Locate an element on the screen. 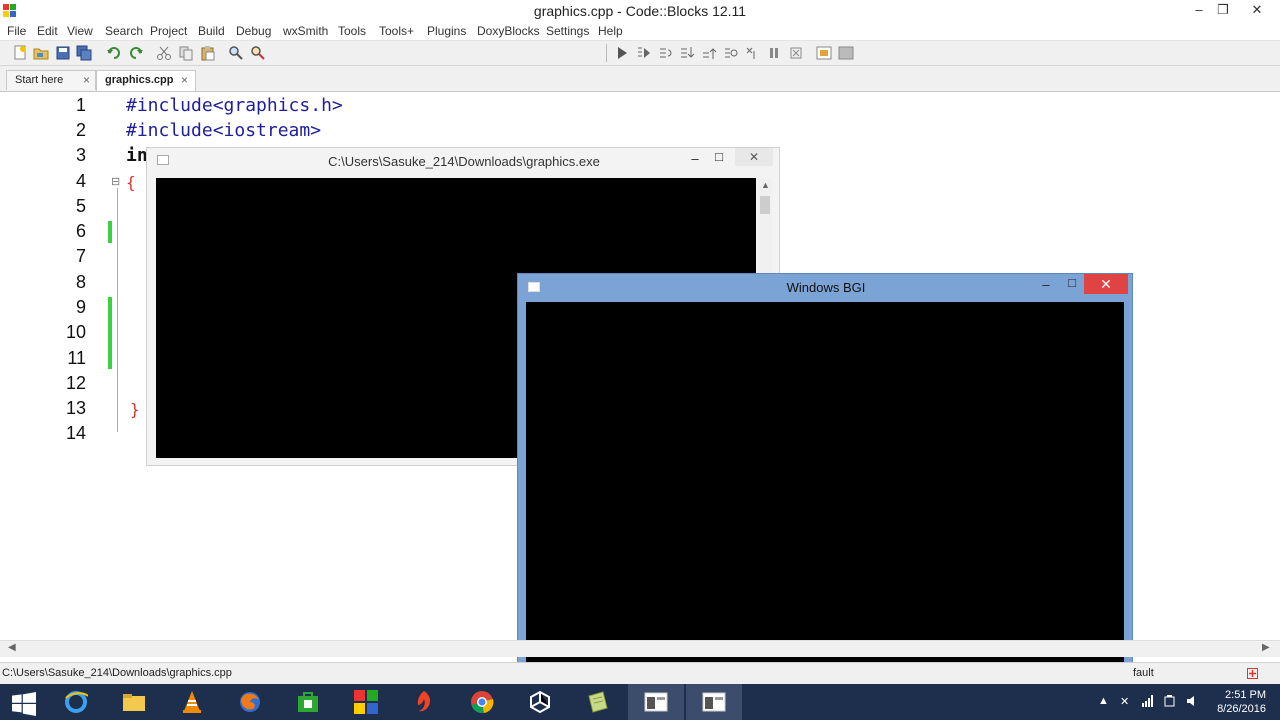 The image size is (1280, 720). new-file-icon is located at coordinates (20, 53).